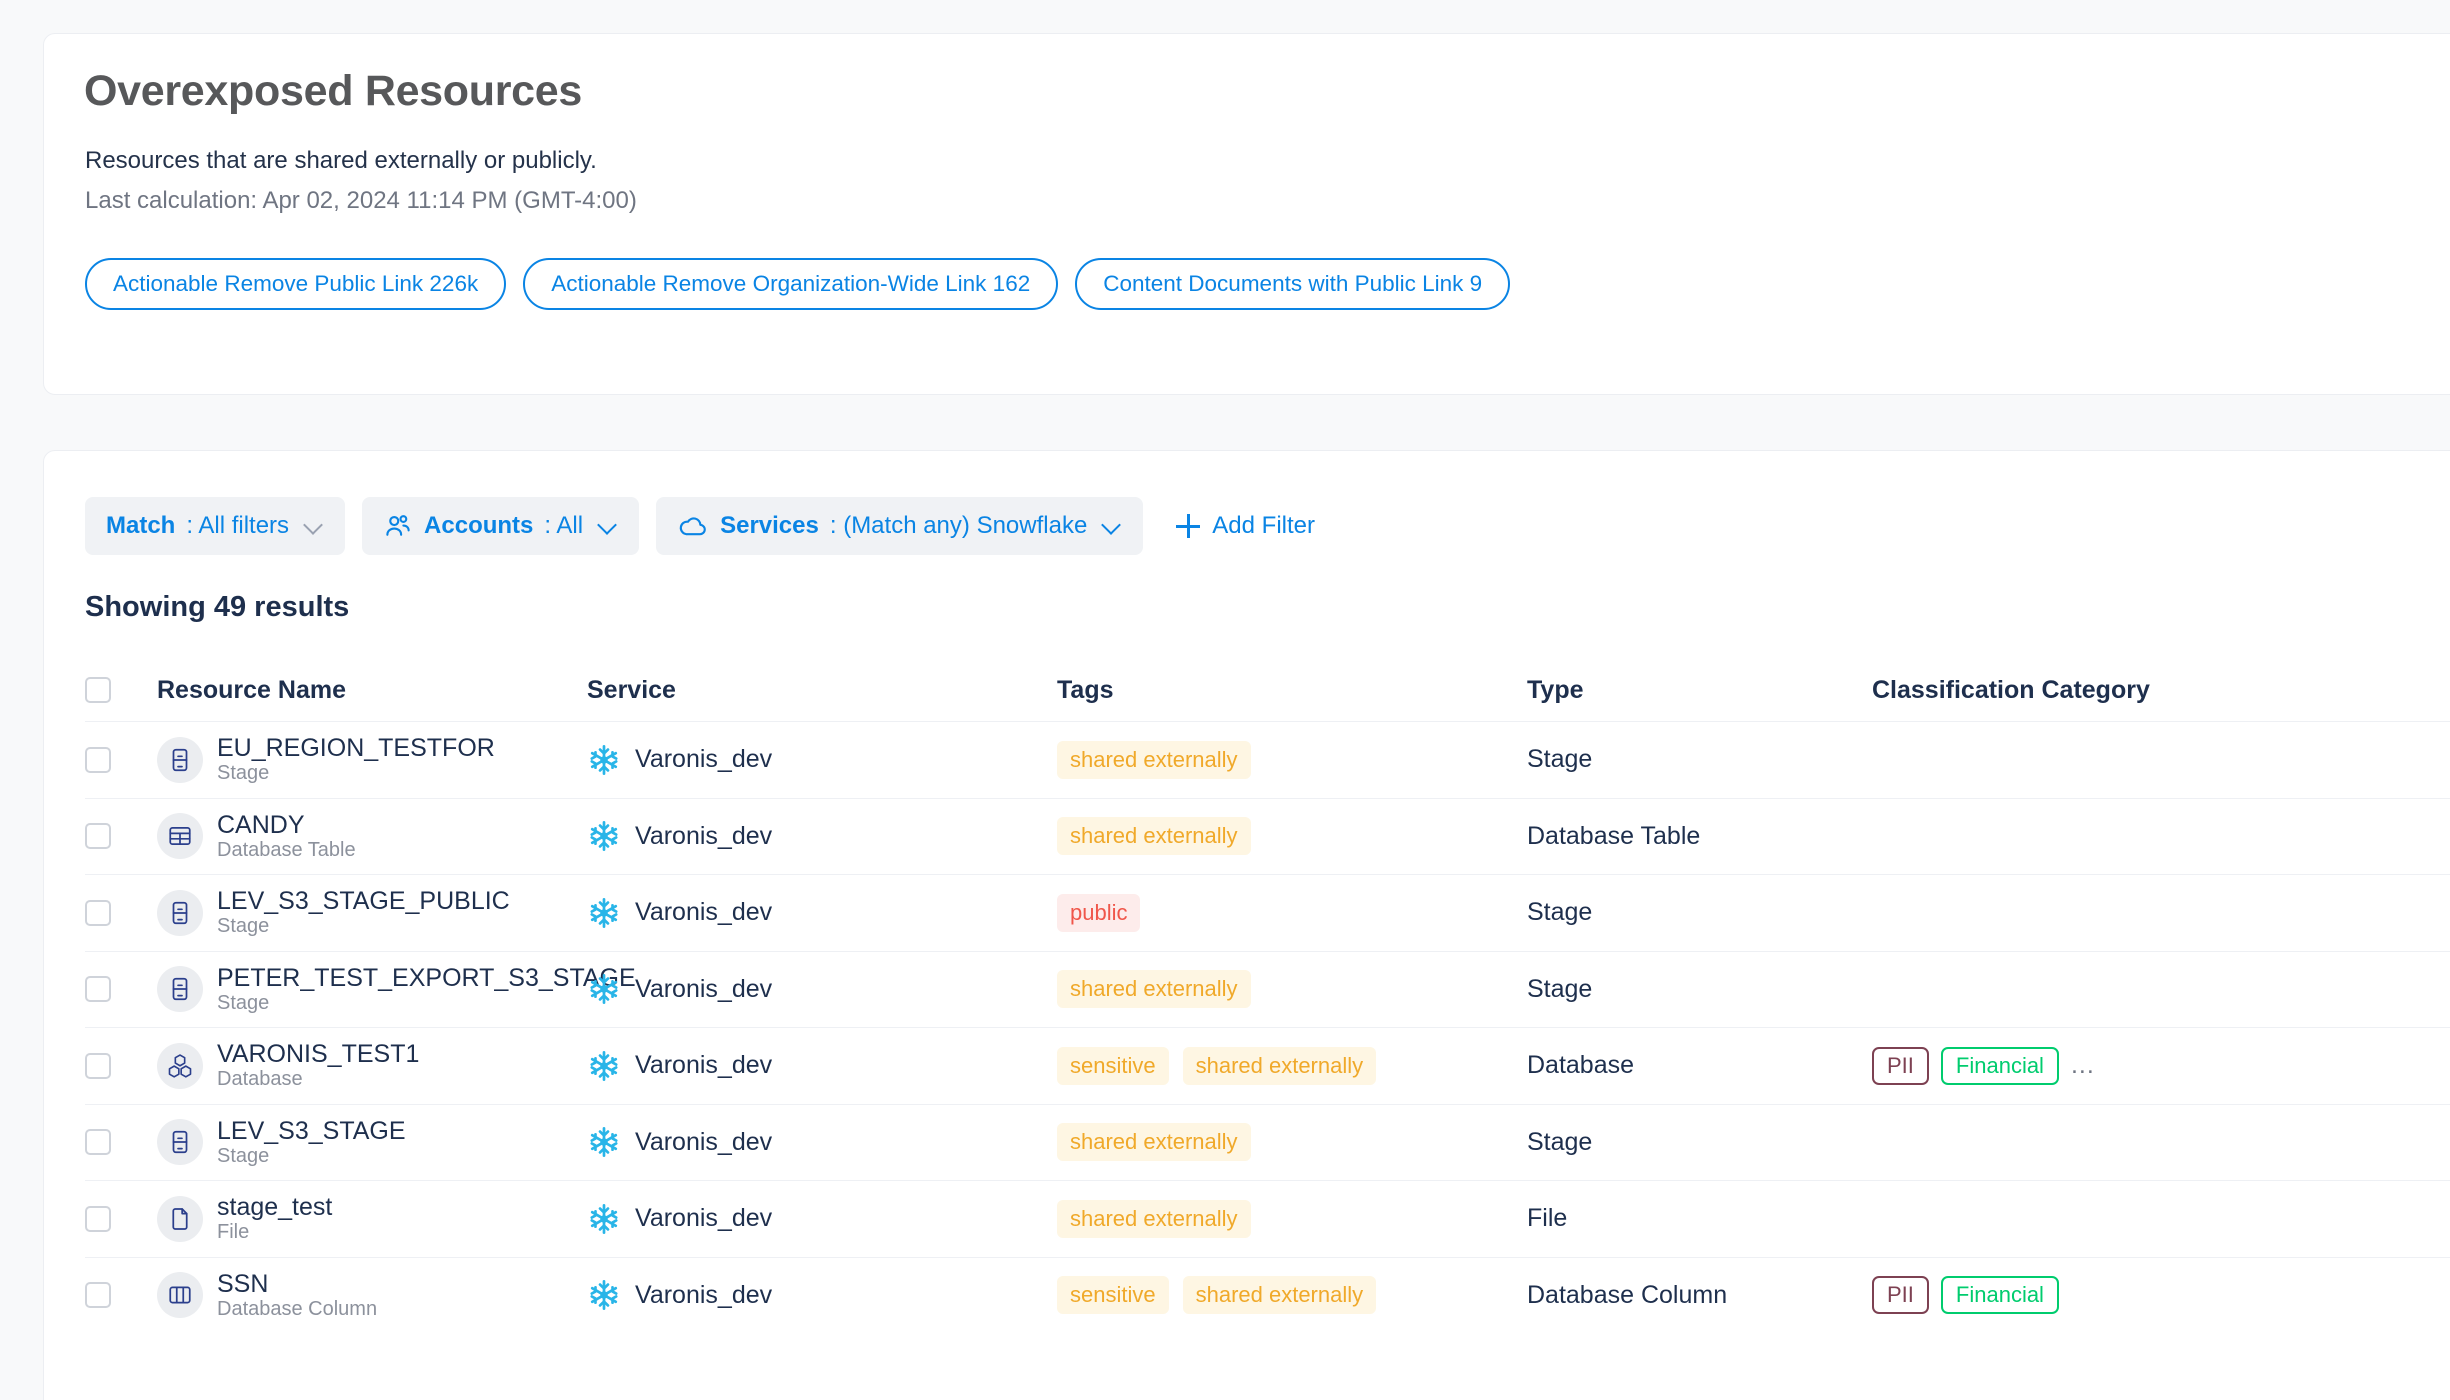 This screenshot has height=1400, width=2450. Describe the element at coordinates (426, 977) in the screenshot. I see `resource-name: PETER_TEST_EXPORT_S3_STAGE` at that location.